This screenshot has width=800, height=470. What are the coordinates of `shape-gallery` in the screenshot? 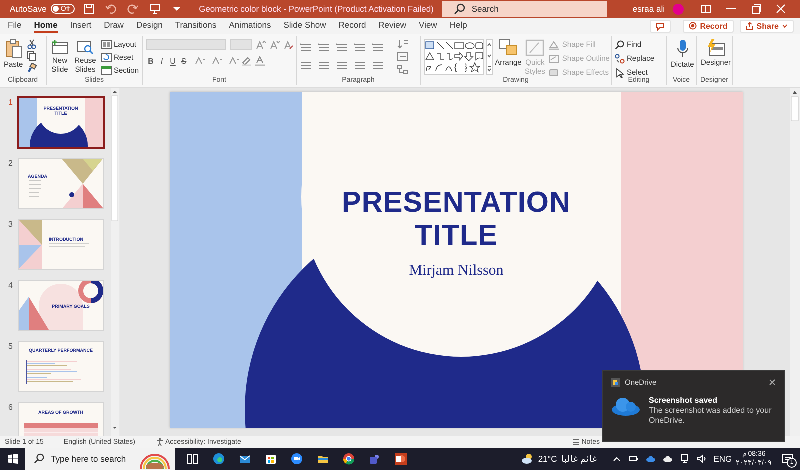 It's located at (454, 57).